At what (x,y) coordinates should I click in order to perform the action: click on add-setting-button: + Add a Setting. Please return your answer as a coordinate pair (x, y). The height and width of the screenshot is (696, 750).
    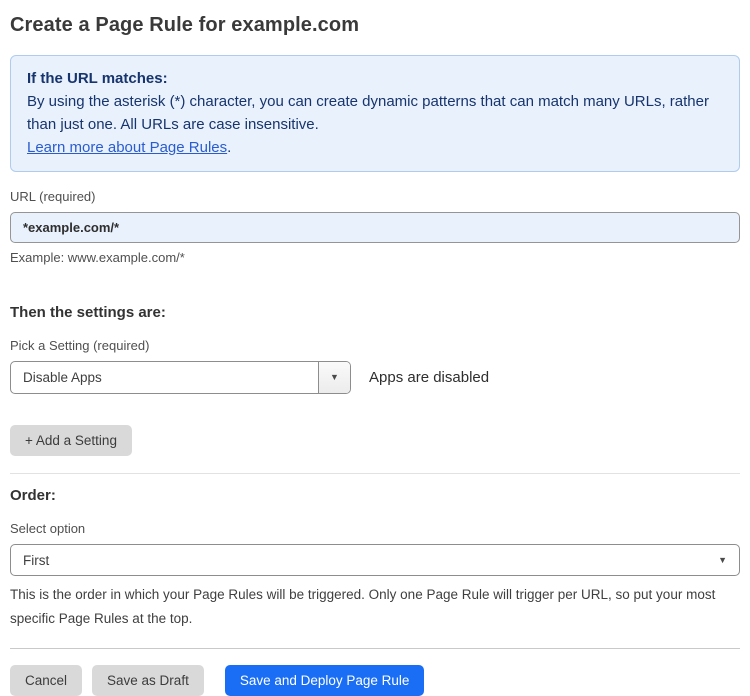
    Looking at the image, I should click on (71, 440).